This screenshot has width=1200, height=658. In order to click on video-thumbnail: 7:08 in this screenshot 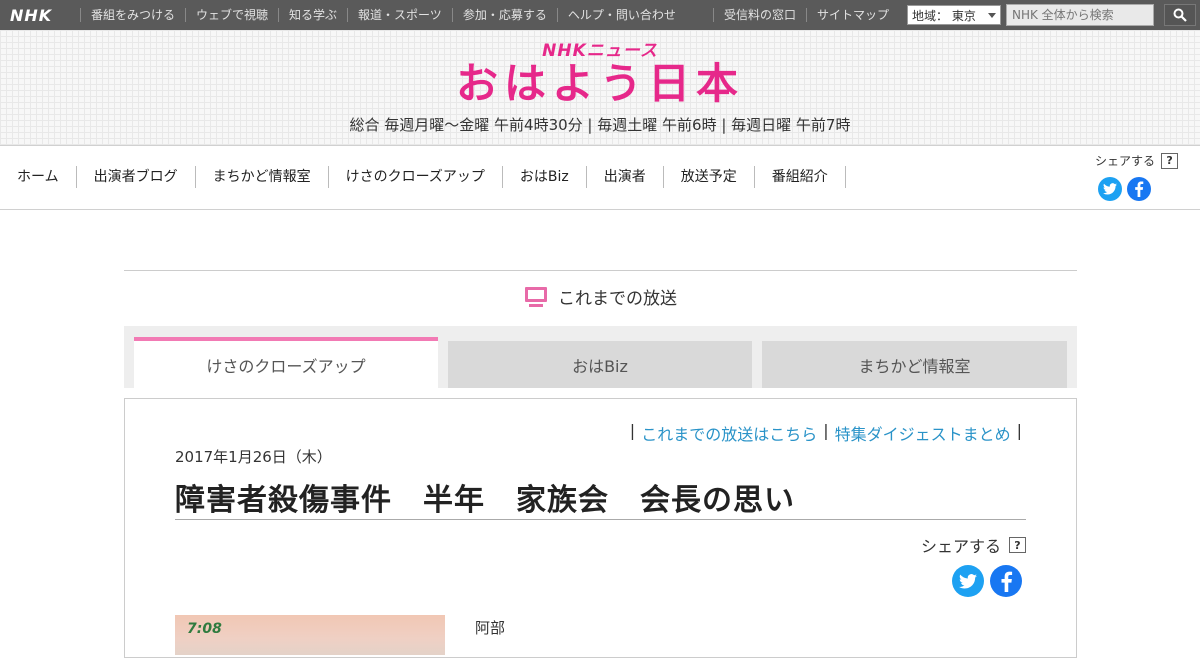, I will do `click(310, 635)`.